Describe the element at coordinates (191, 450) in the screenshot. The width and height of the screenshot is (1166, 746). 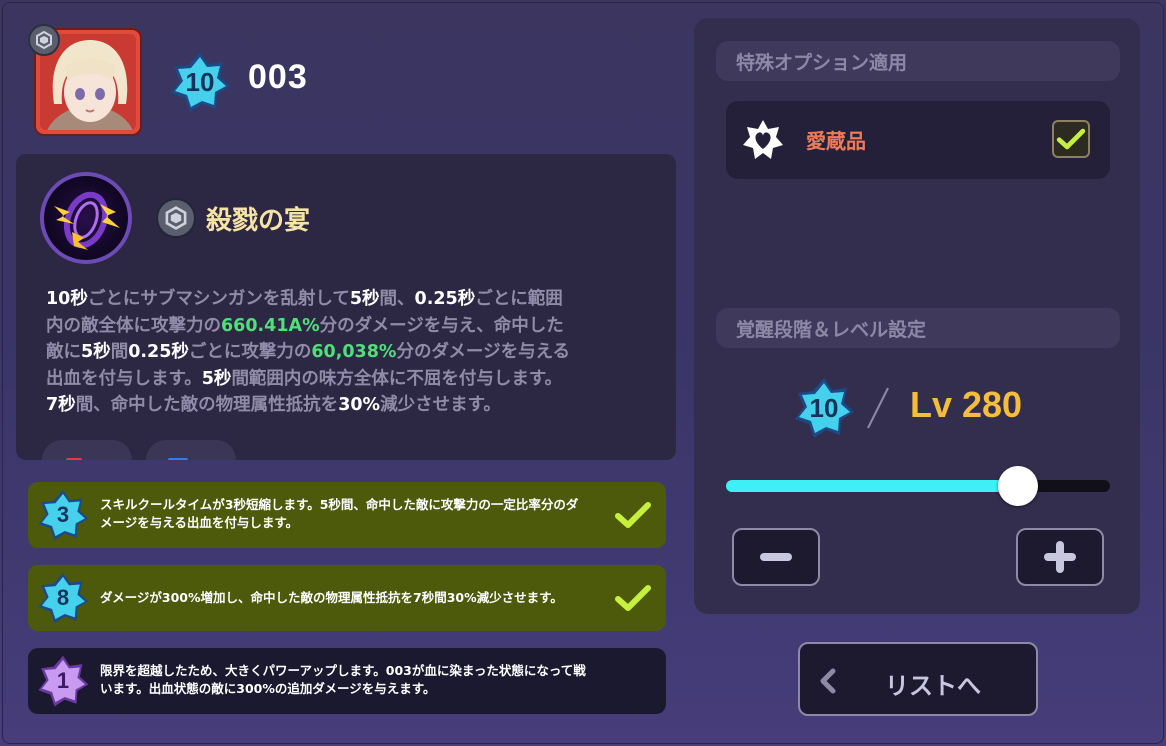
I see `skill-tag-blue` at that location.